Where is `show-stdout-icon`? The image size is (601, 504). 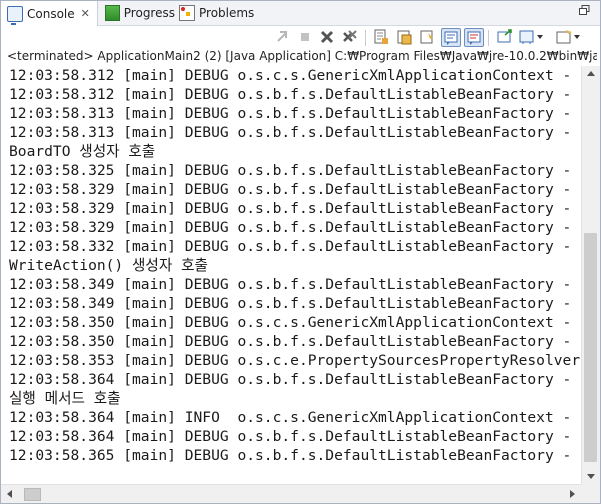
show-stdout-icon is located at coordinates (451, 38).